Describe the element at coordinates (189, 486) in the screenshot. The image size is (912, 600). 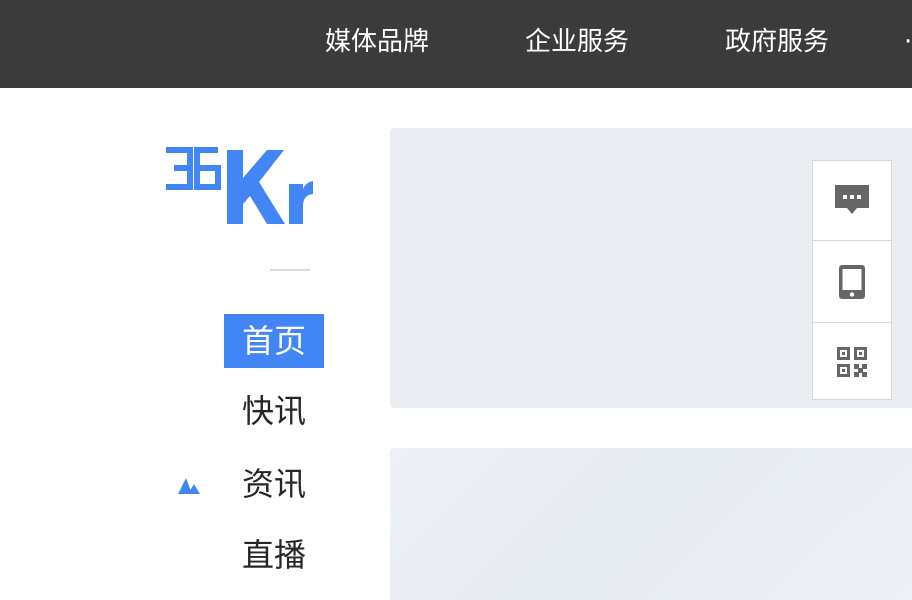
I see `triangle-mark-icon` at that location.